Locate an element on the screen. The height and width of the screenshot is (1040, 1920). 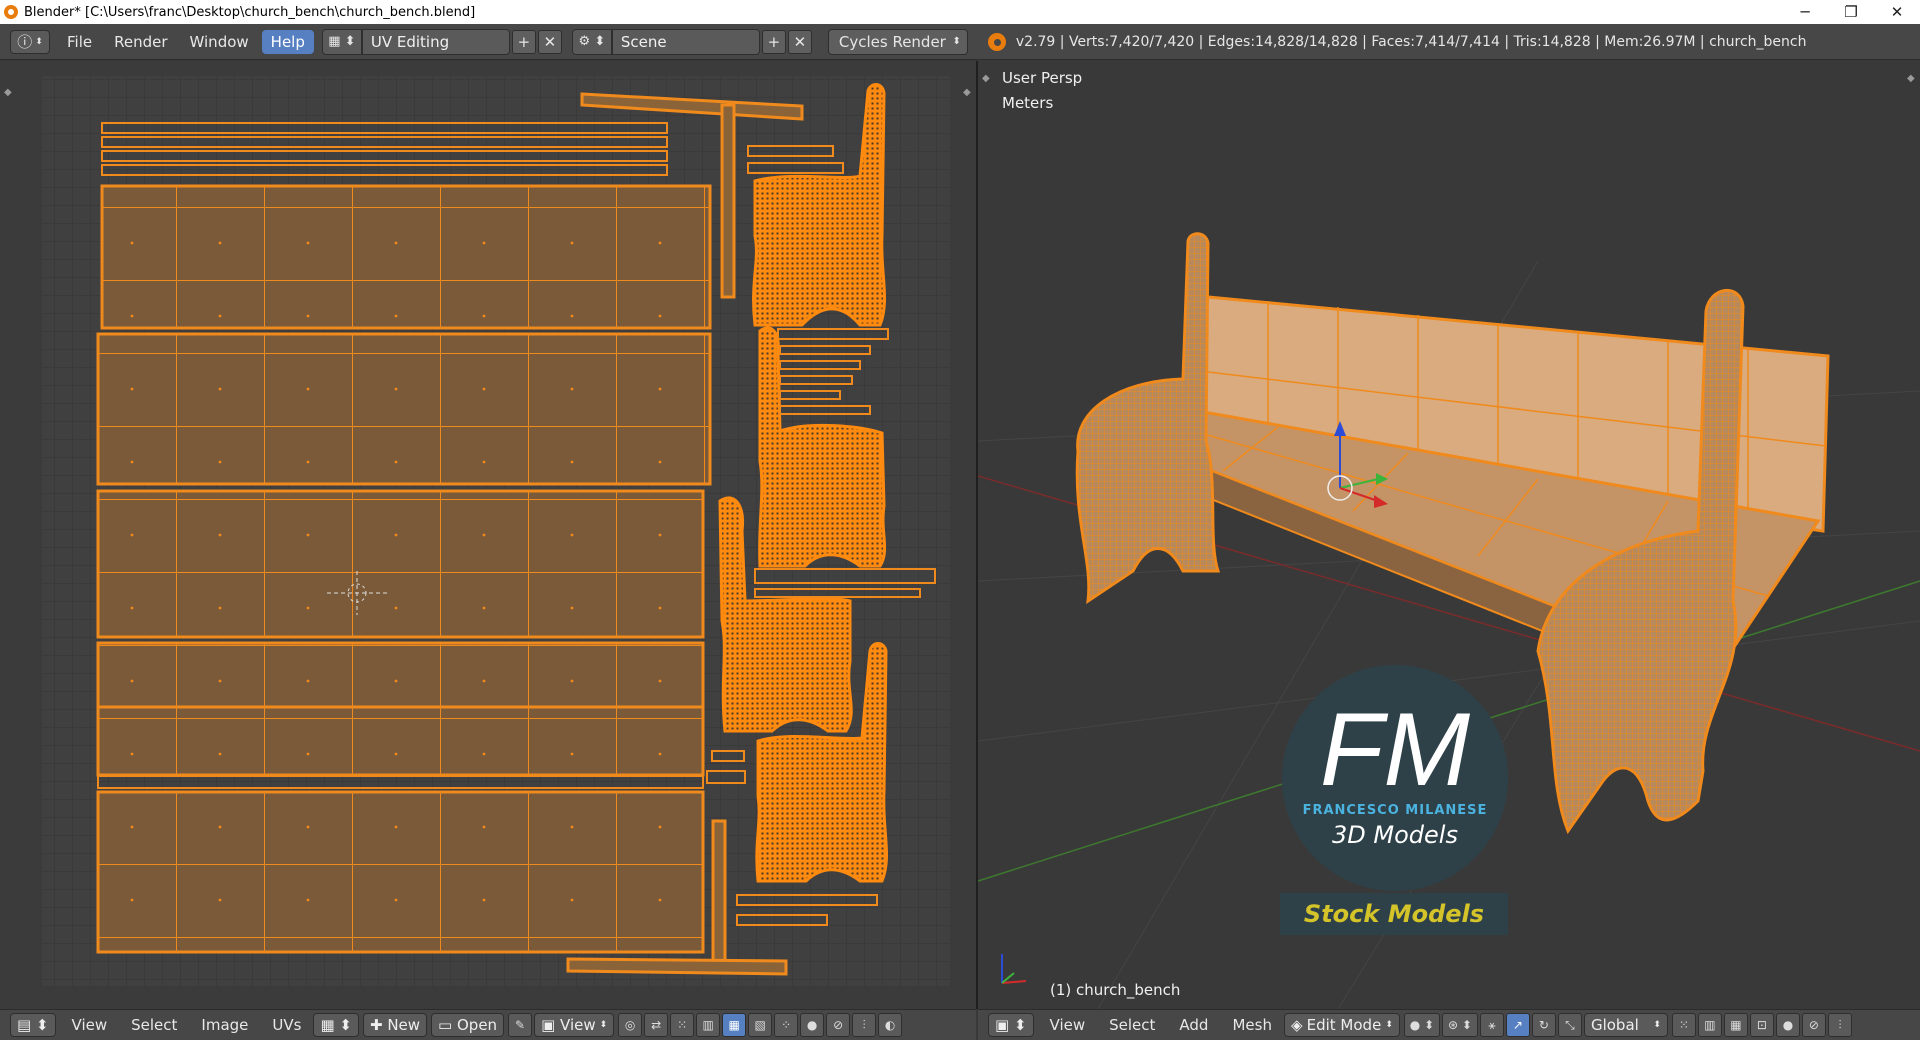
image-editor-icon: ▤ ⬍ is located at coordinates (33, 1025).